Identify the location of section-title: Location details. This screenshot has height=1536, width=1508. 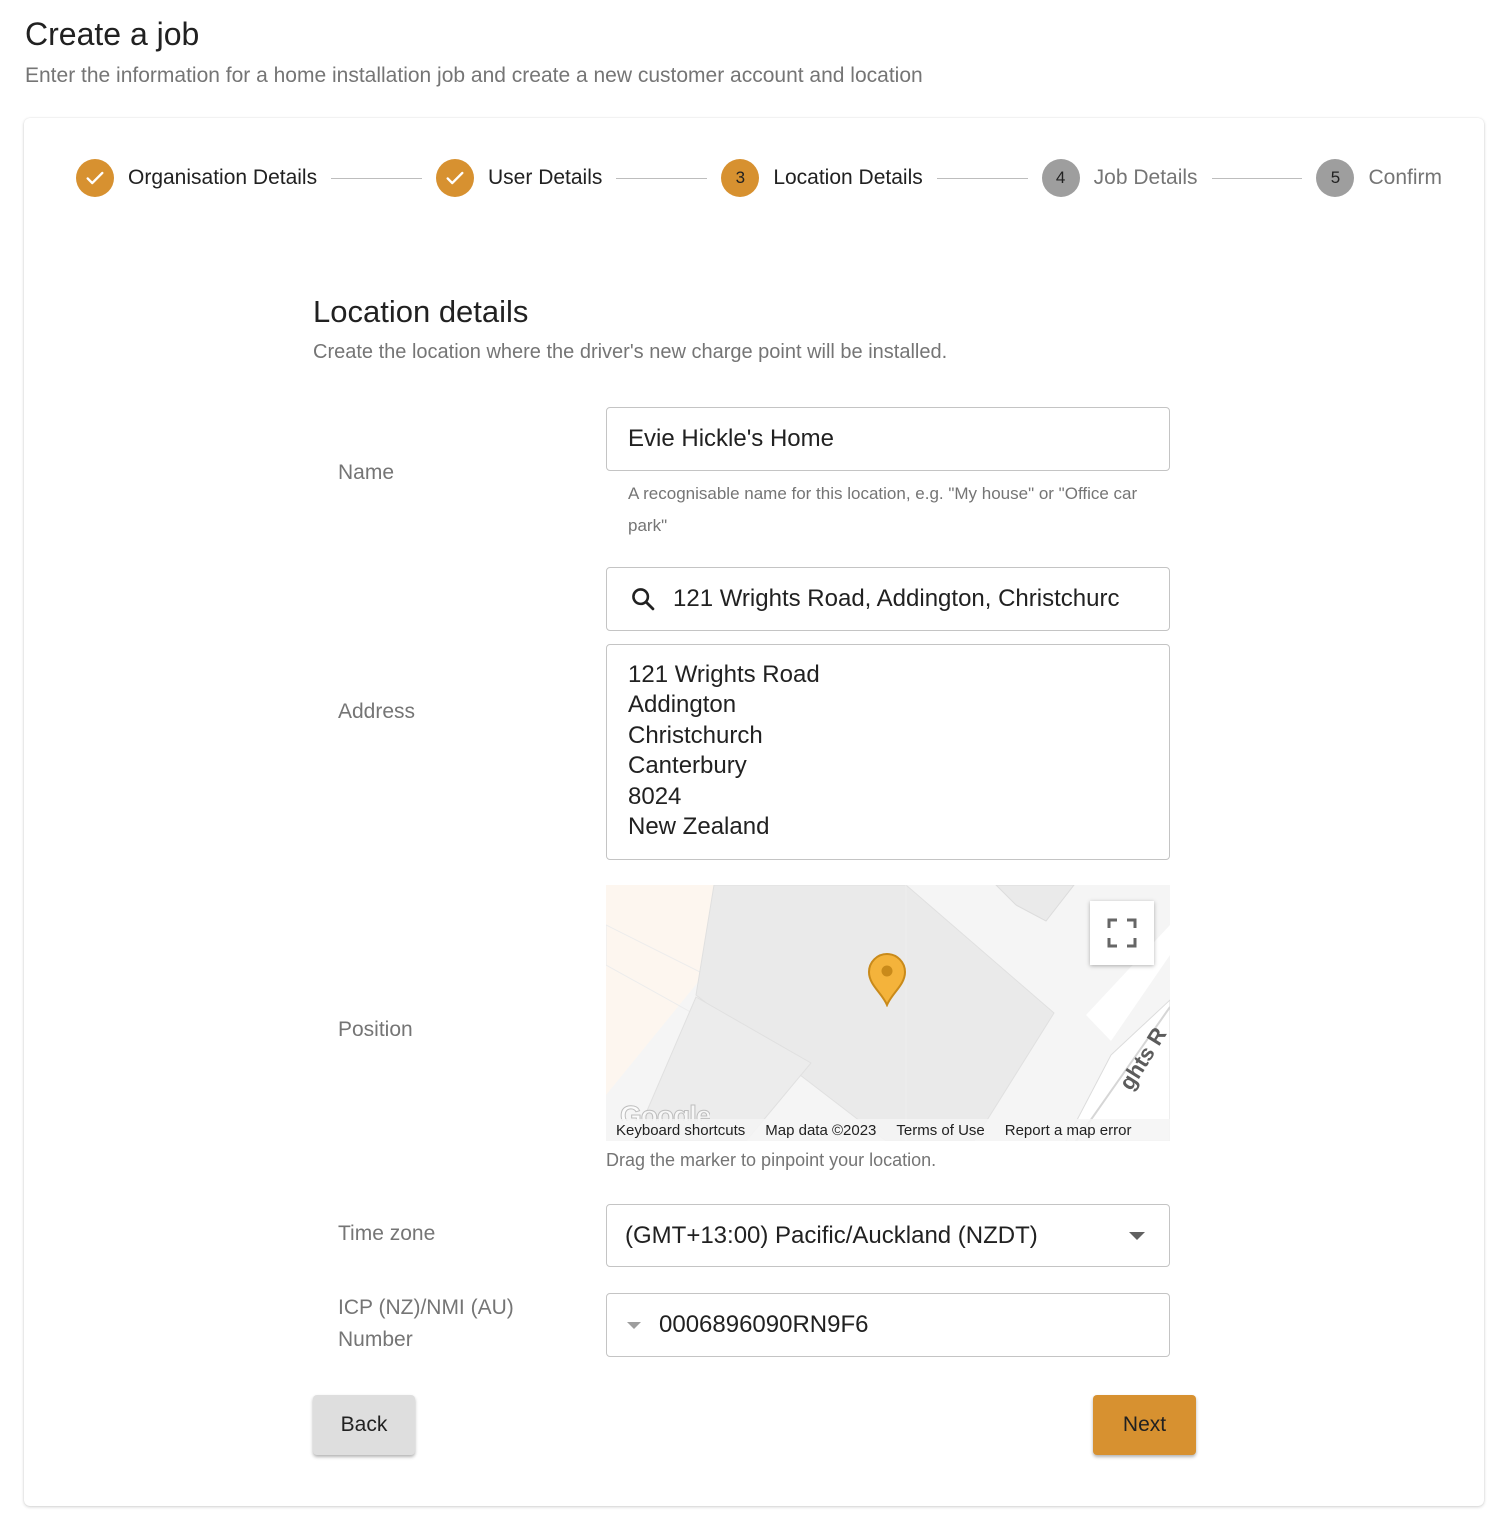
(421, 311).